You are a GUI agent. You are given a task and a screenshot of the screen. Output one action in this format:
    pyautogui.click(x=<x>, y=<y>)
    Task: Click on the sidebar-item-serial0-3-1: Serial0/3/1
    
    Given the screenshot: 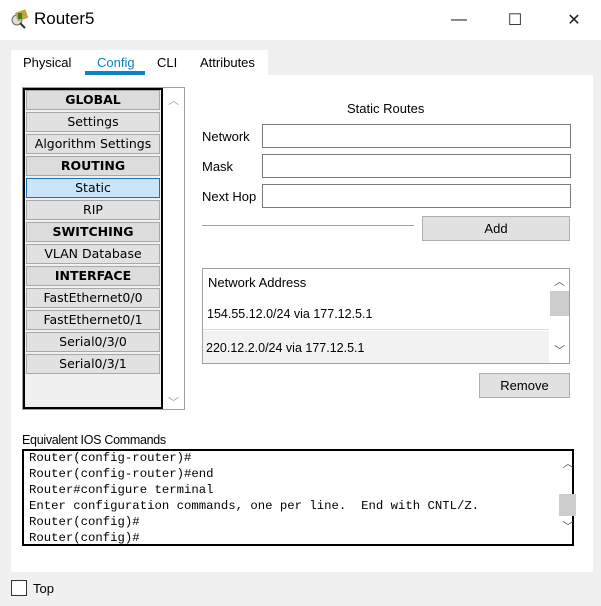 What is the action you would take?
    pyautogui.click(x=93, y=364)
    